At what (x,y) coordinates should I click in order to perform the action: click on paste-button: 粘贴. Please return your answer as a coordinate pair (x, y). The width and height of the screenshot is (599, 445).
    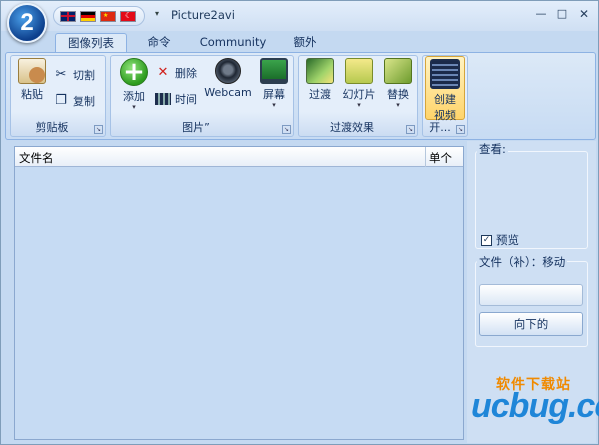
    Looking at the image, I should click on (32, 80).